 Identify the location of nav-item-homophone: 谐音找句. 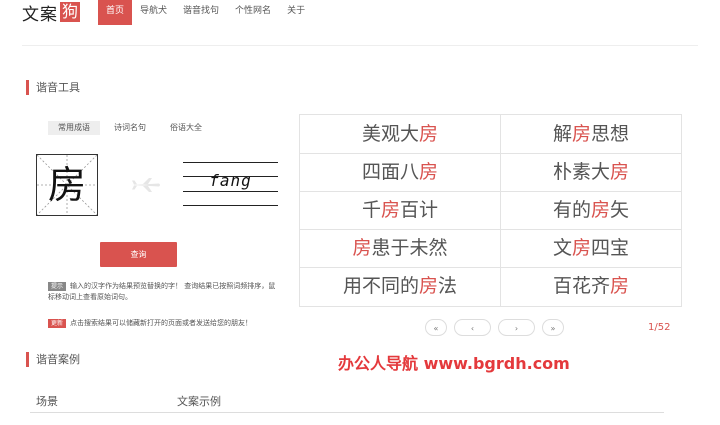
(201, 12).